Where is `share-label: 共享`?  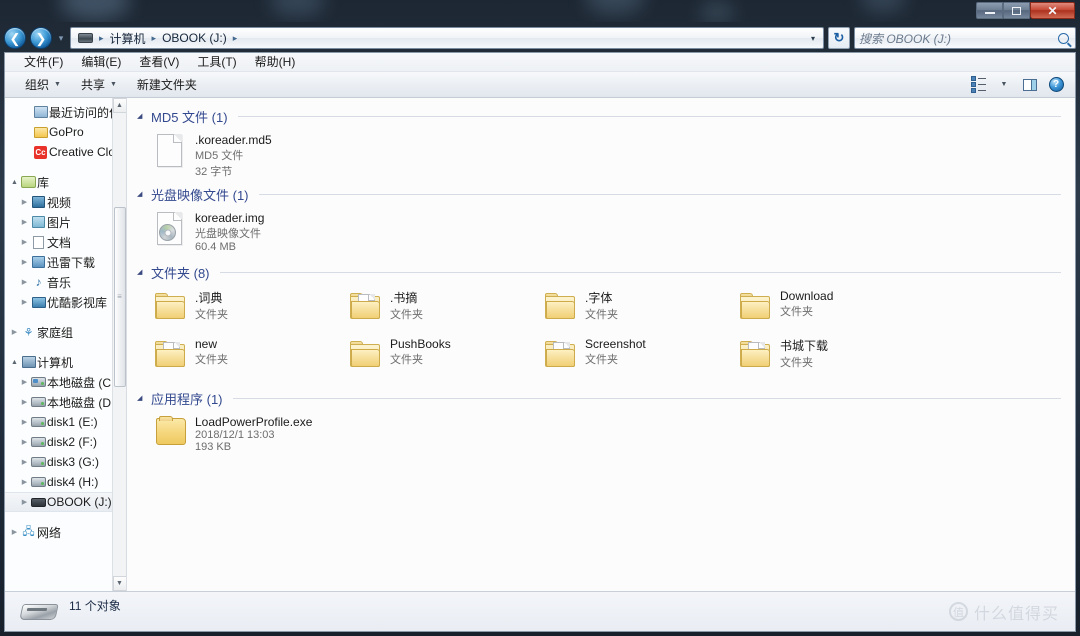
share-label: 共享 is located at coordinates (92, 85).